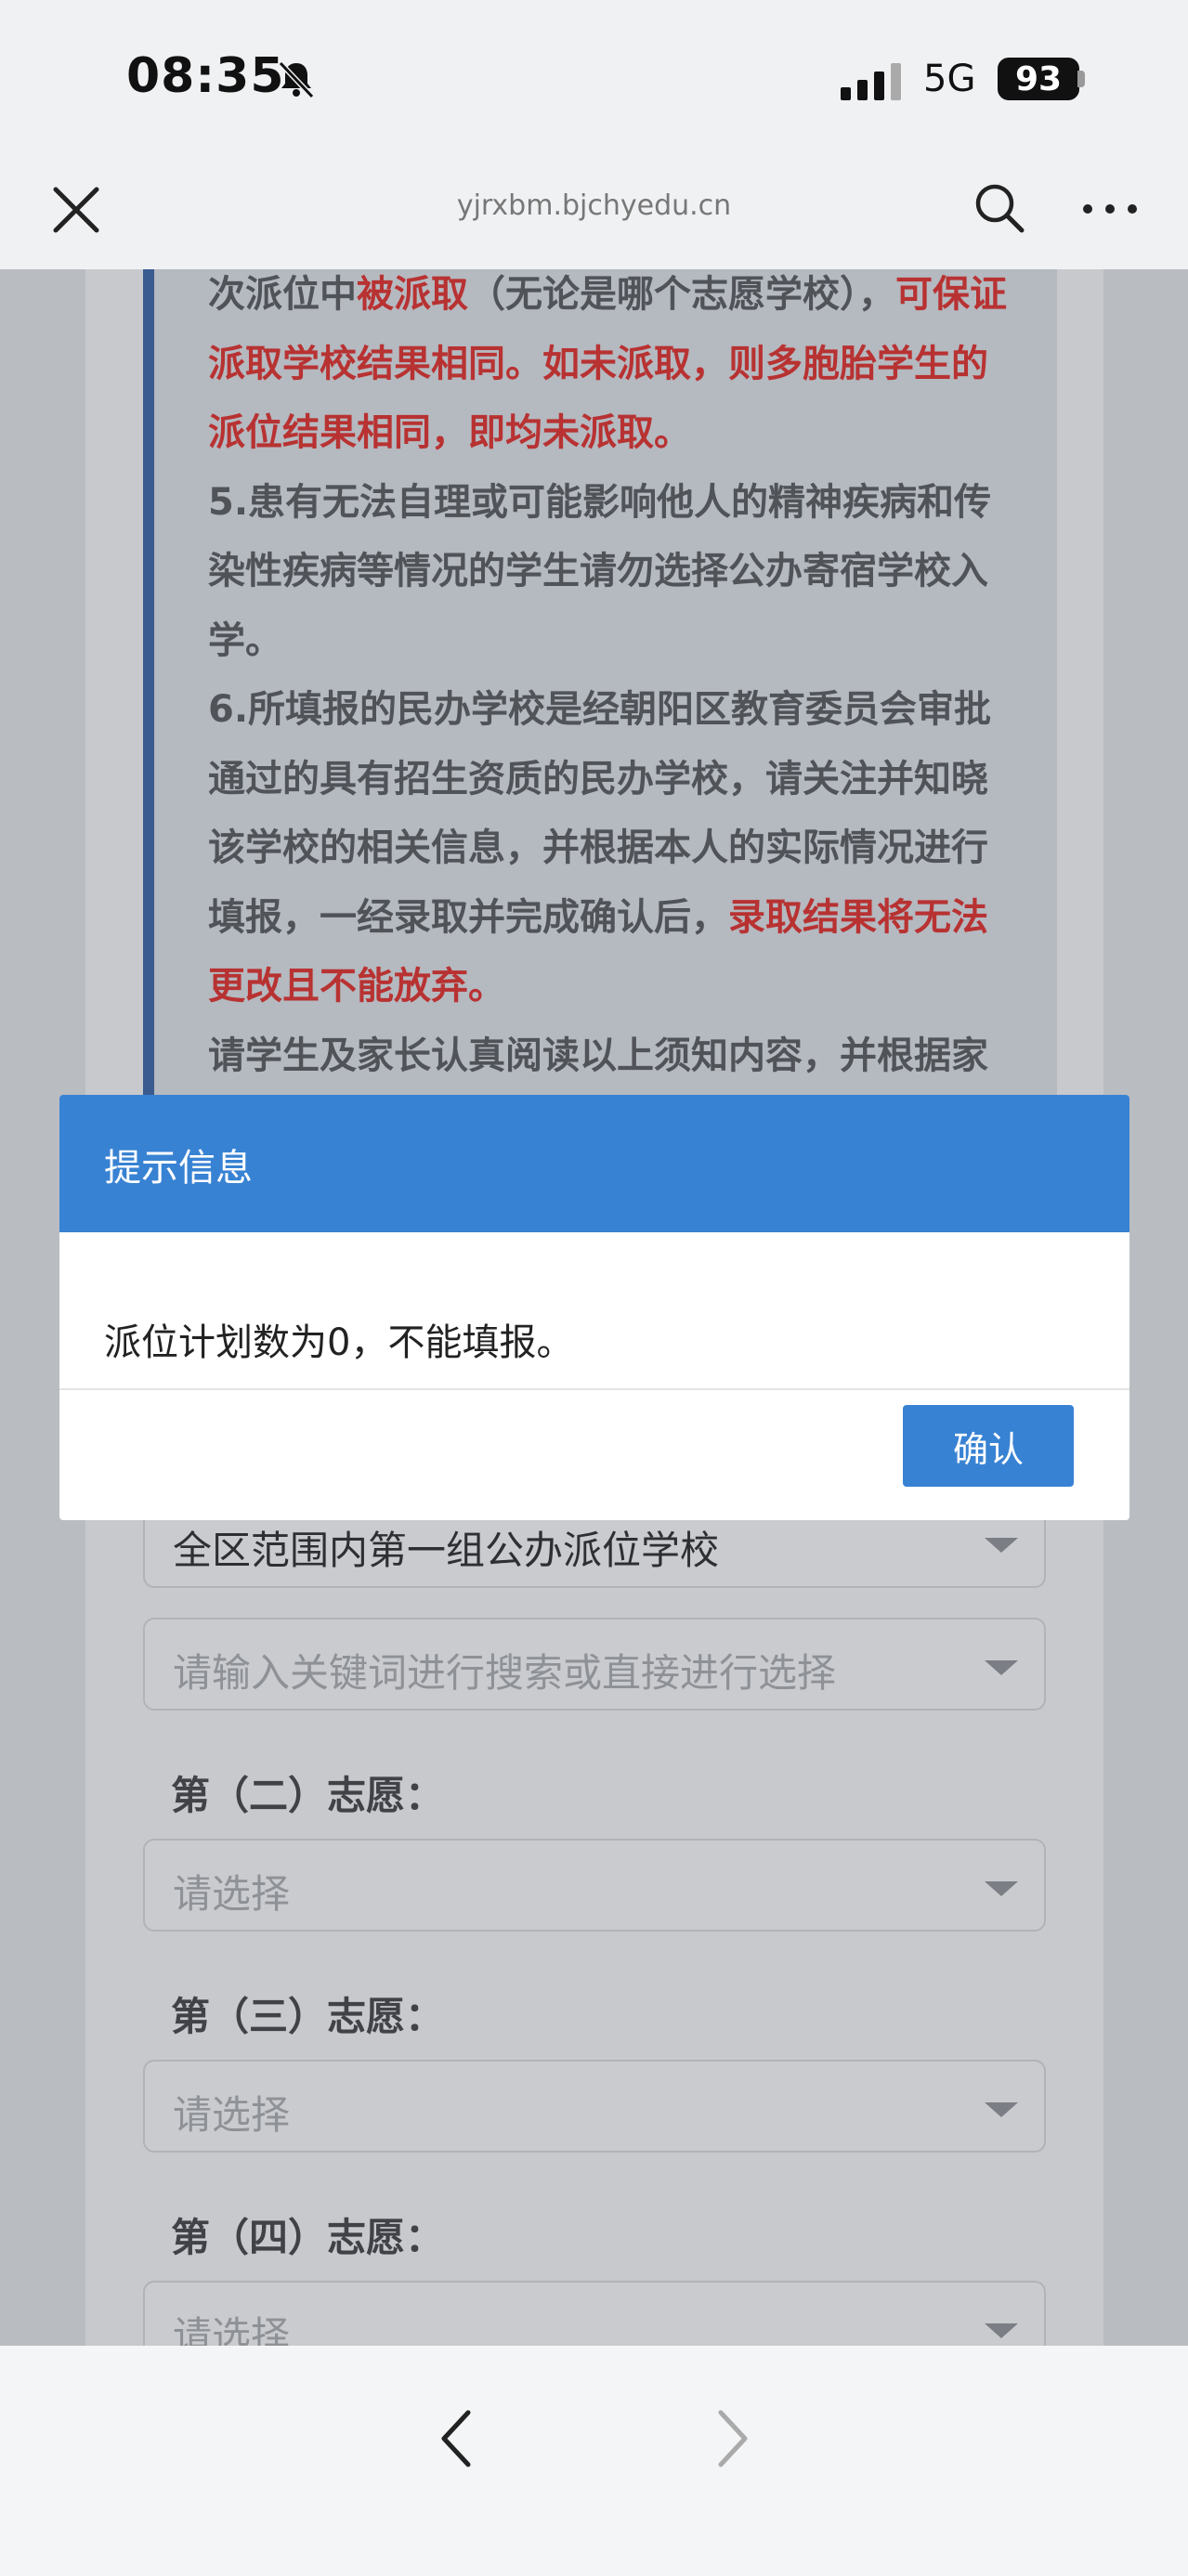  Describe the element at coordinates (308, 1795) in the screenshot. I see `choice2-label: 第（二）志愿：` at that location.